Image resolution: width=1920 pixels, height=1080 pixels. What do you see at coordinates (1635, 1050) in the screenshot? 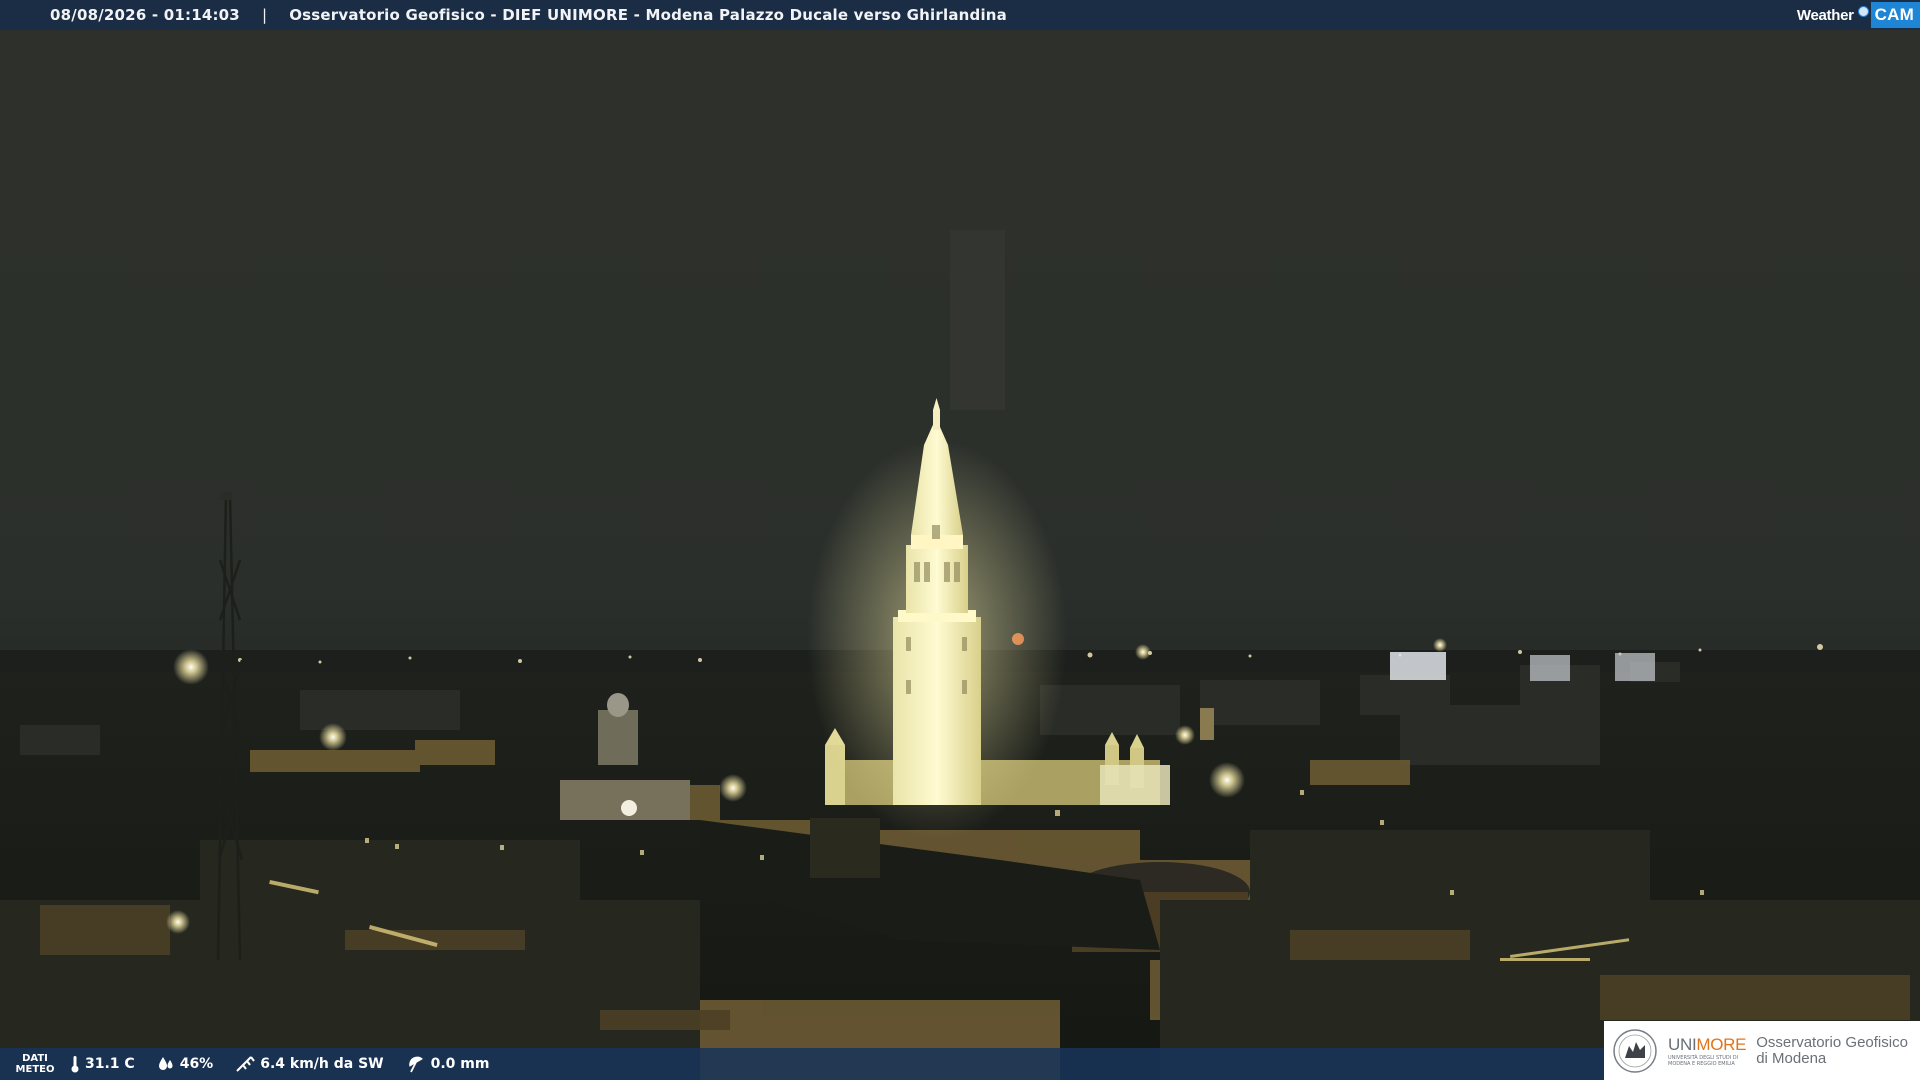
I see `university-seal-icon` at bounding box center [1635, 1050].